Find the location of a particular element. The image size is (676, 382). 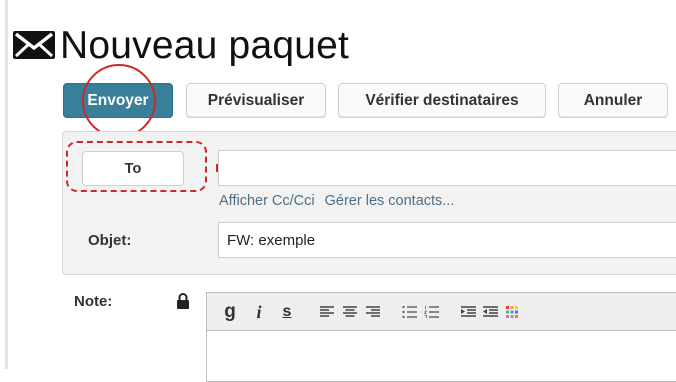

italic-icon: i is located at coordinates (259, 312).